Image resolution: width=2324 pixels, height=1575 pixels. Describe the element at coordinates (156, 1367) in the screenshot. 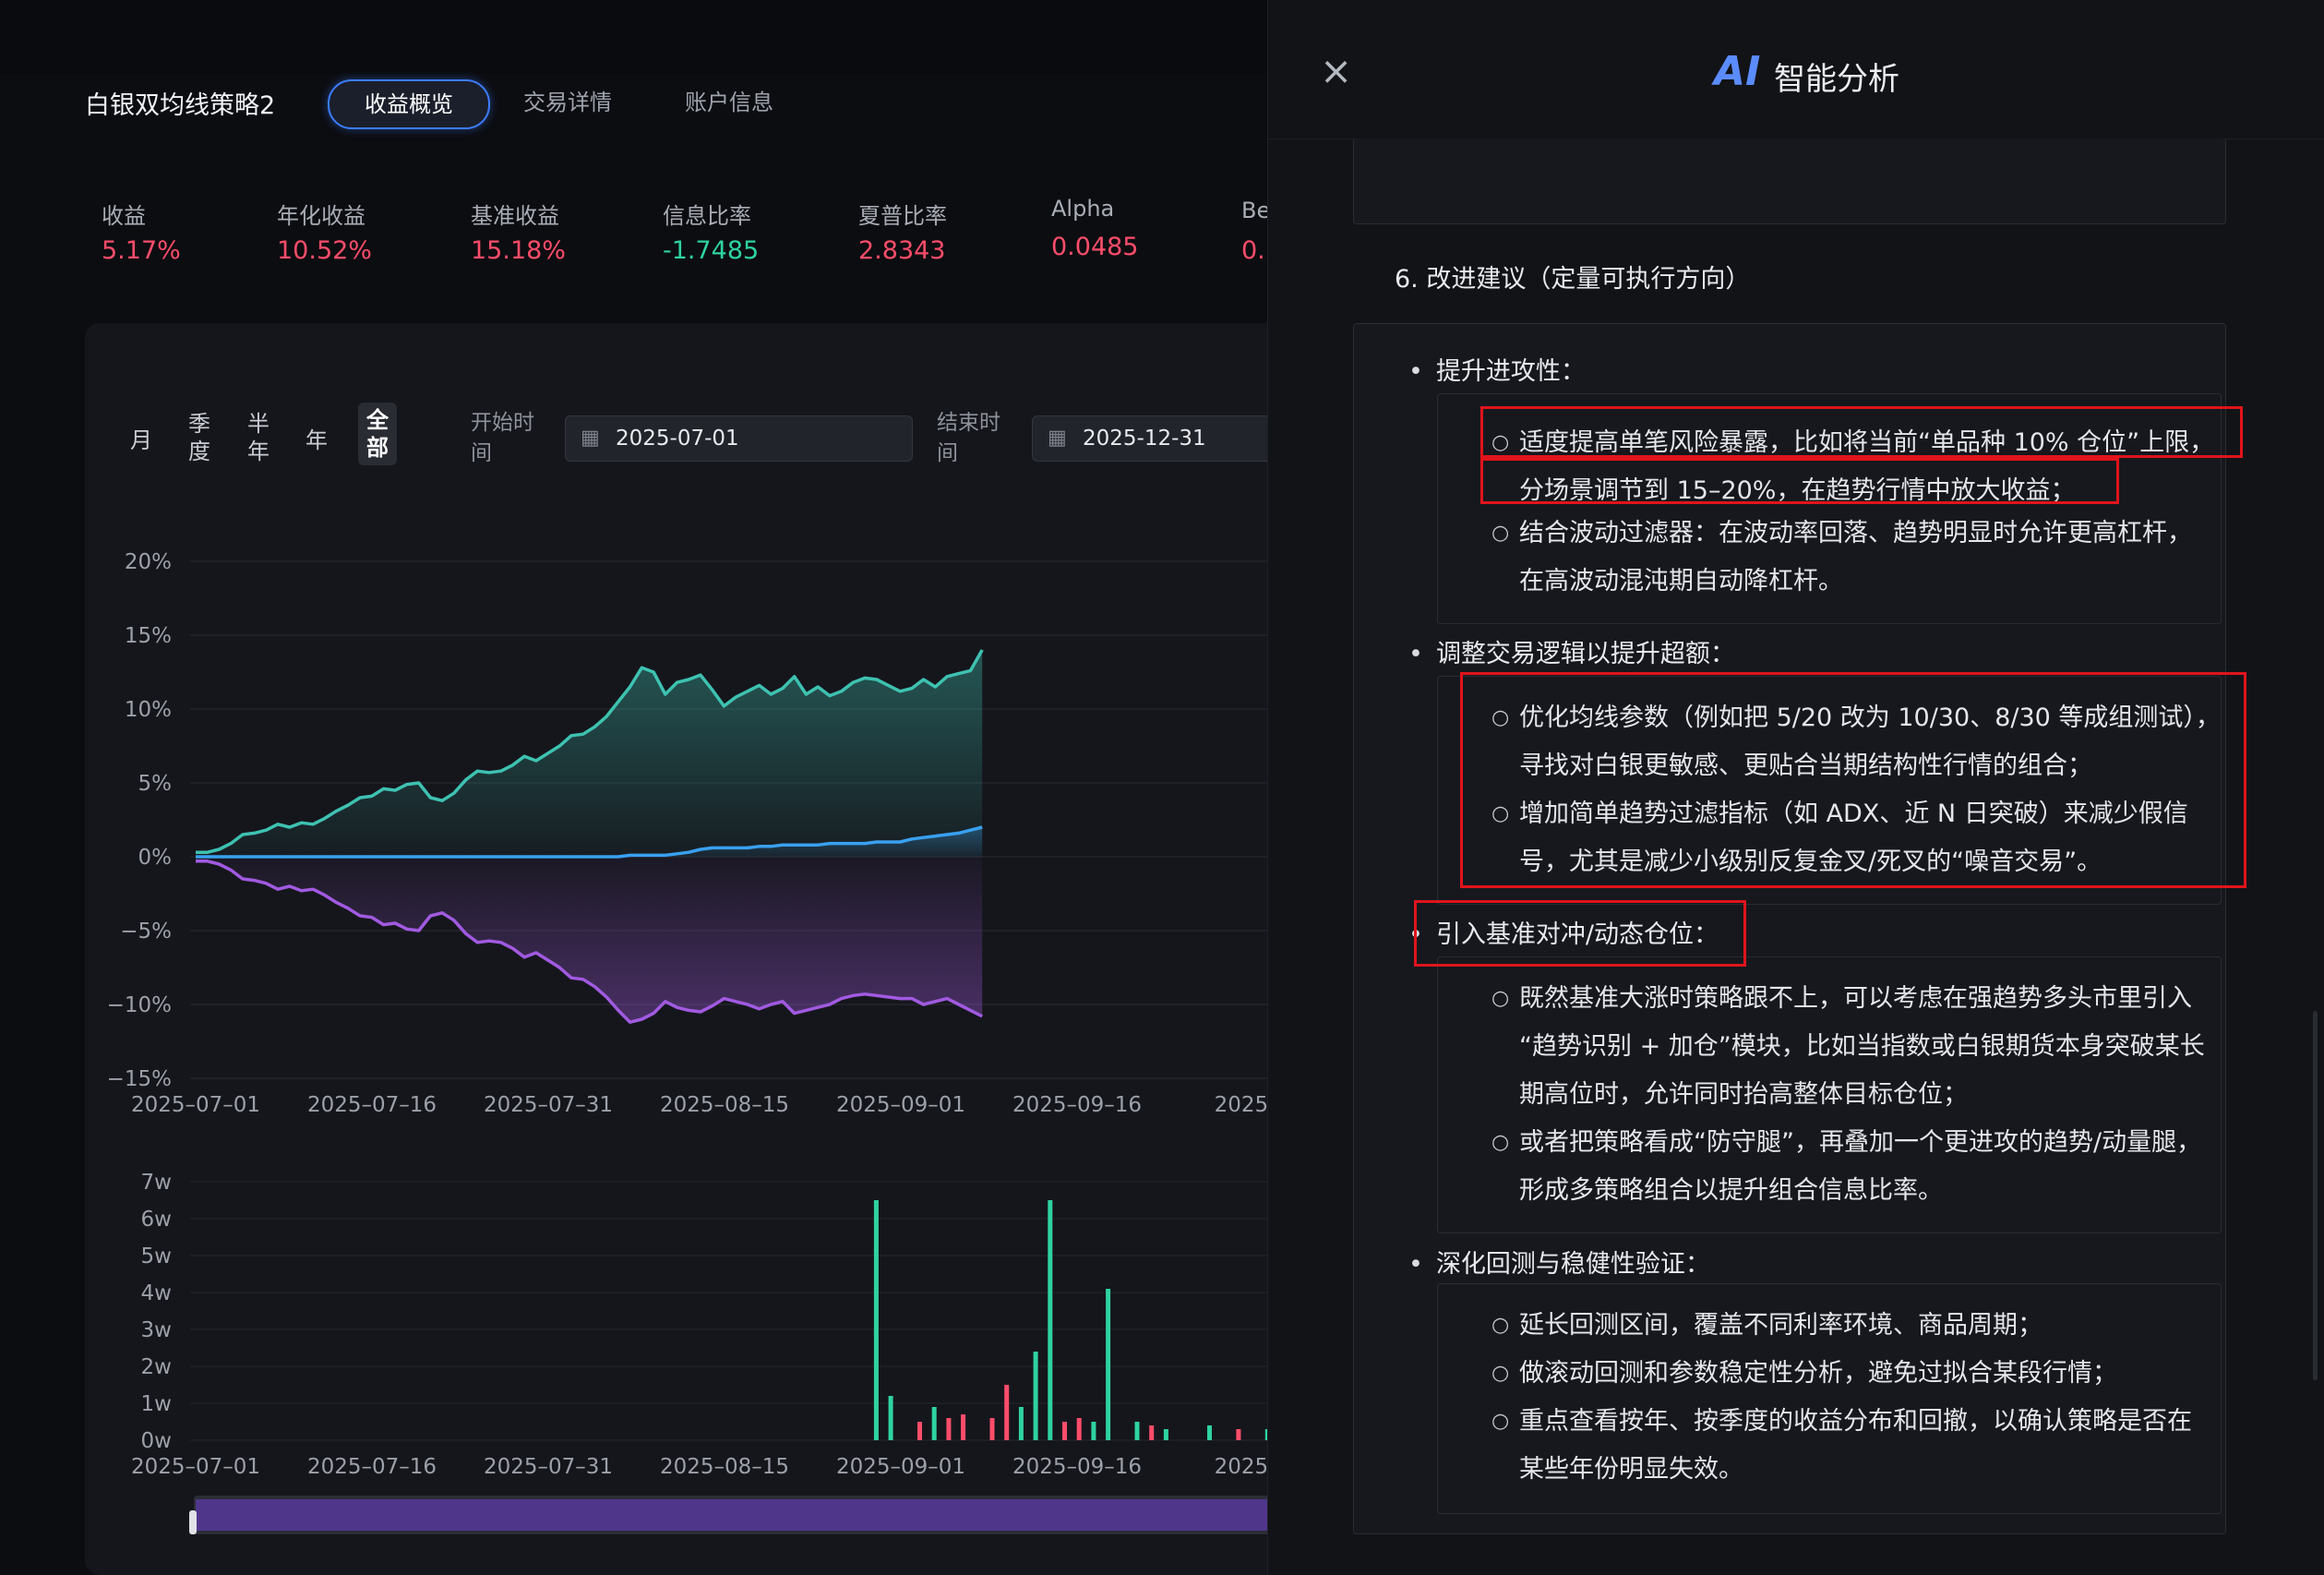

I see `y-tick-label: 2w` at that location.